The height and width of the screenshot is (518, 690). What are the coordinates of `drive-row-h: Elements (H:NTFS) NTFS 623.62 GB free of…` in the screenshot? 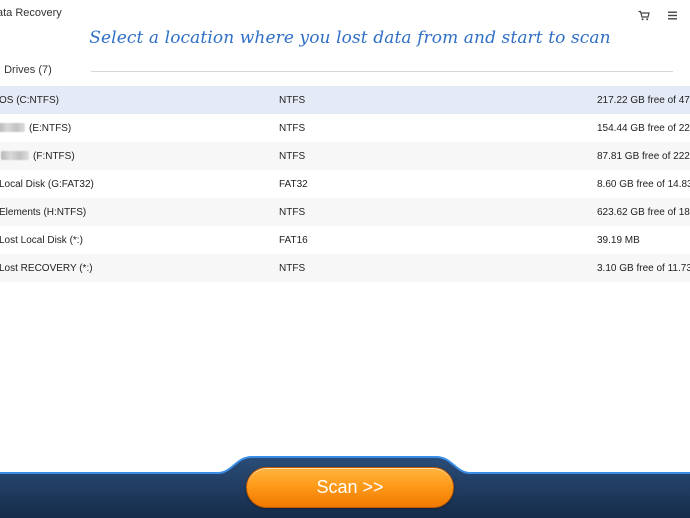 It's located at (345, 212).